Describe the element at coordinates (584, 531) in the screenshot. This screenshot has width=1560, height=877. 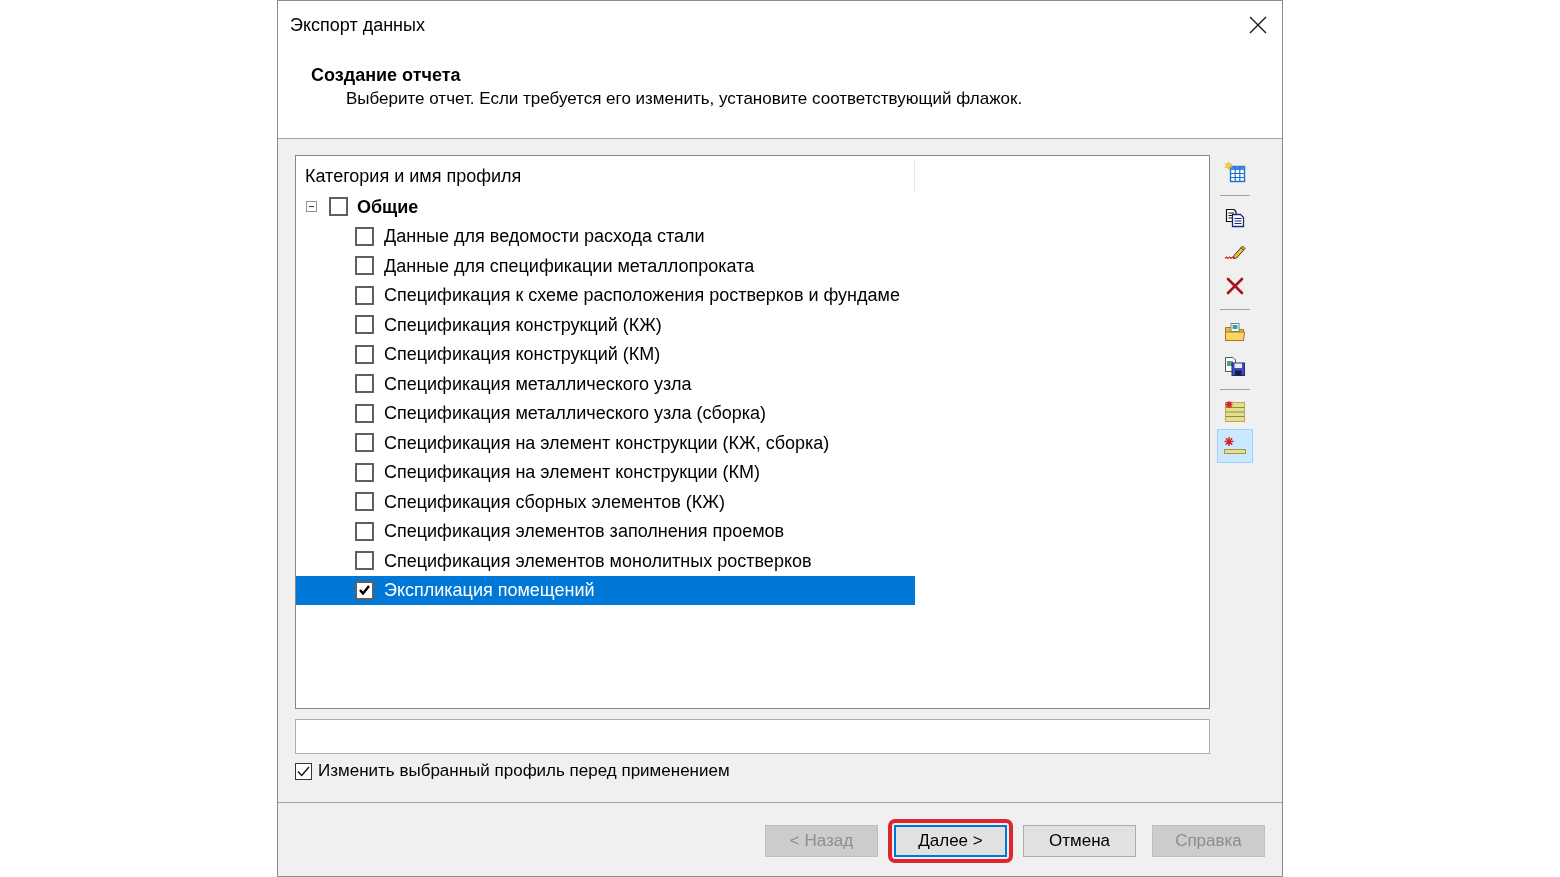
I see `tree-item-label: Спецификация элементов заполнения проемов` at that location.